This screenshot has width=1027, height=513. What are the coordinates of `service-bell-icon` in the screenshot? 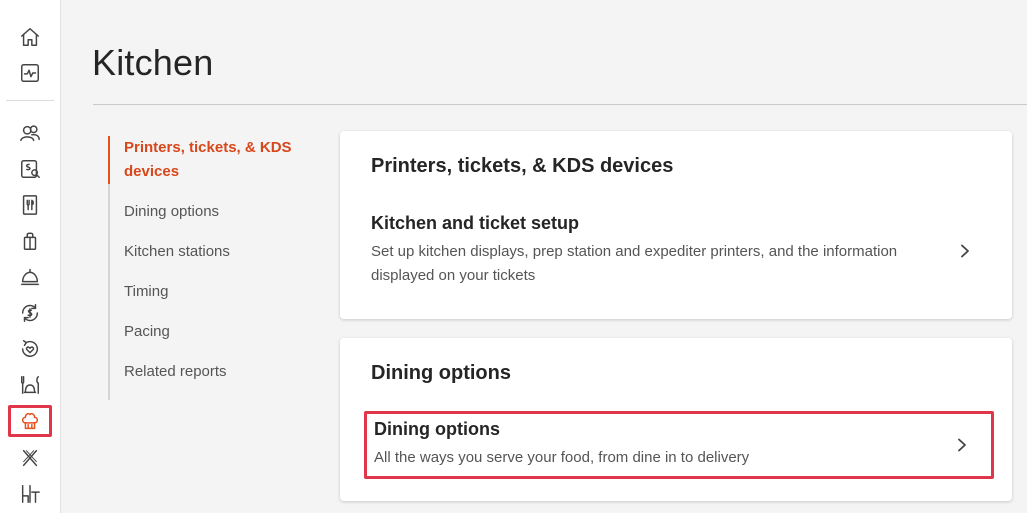 It's located at (30, 277).